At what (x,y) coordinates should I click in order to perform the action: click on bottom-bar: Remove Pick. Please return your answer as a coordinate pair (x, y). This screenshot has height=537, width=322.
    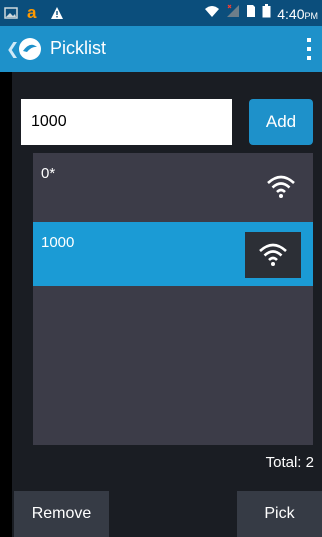
    Looking at the image, I should click on (161, 514).